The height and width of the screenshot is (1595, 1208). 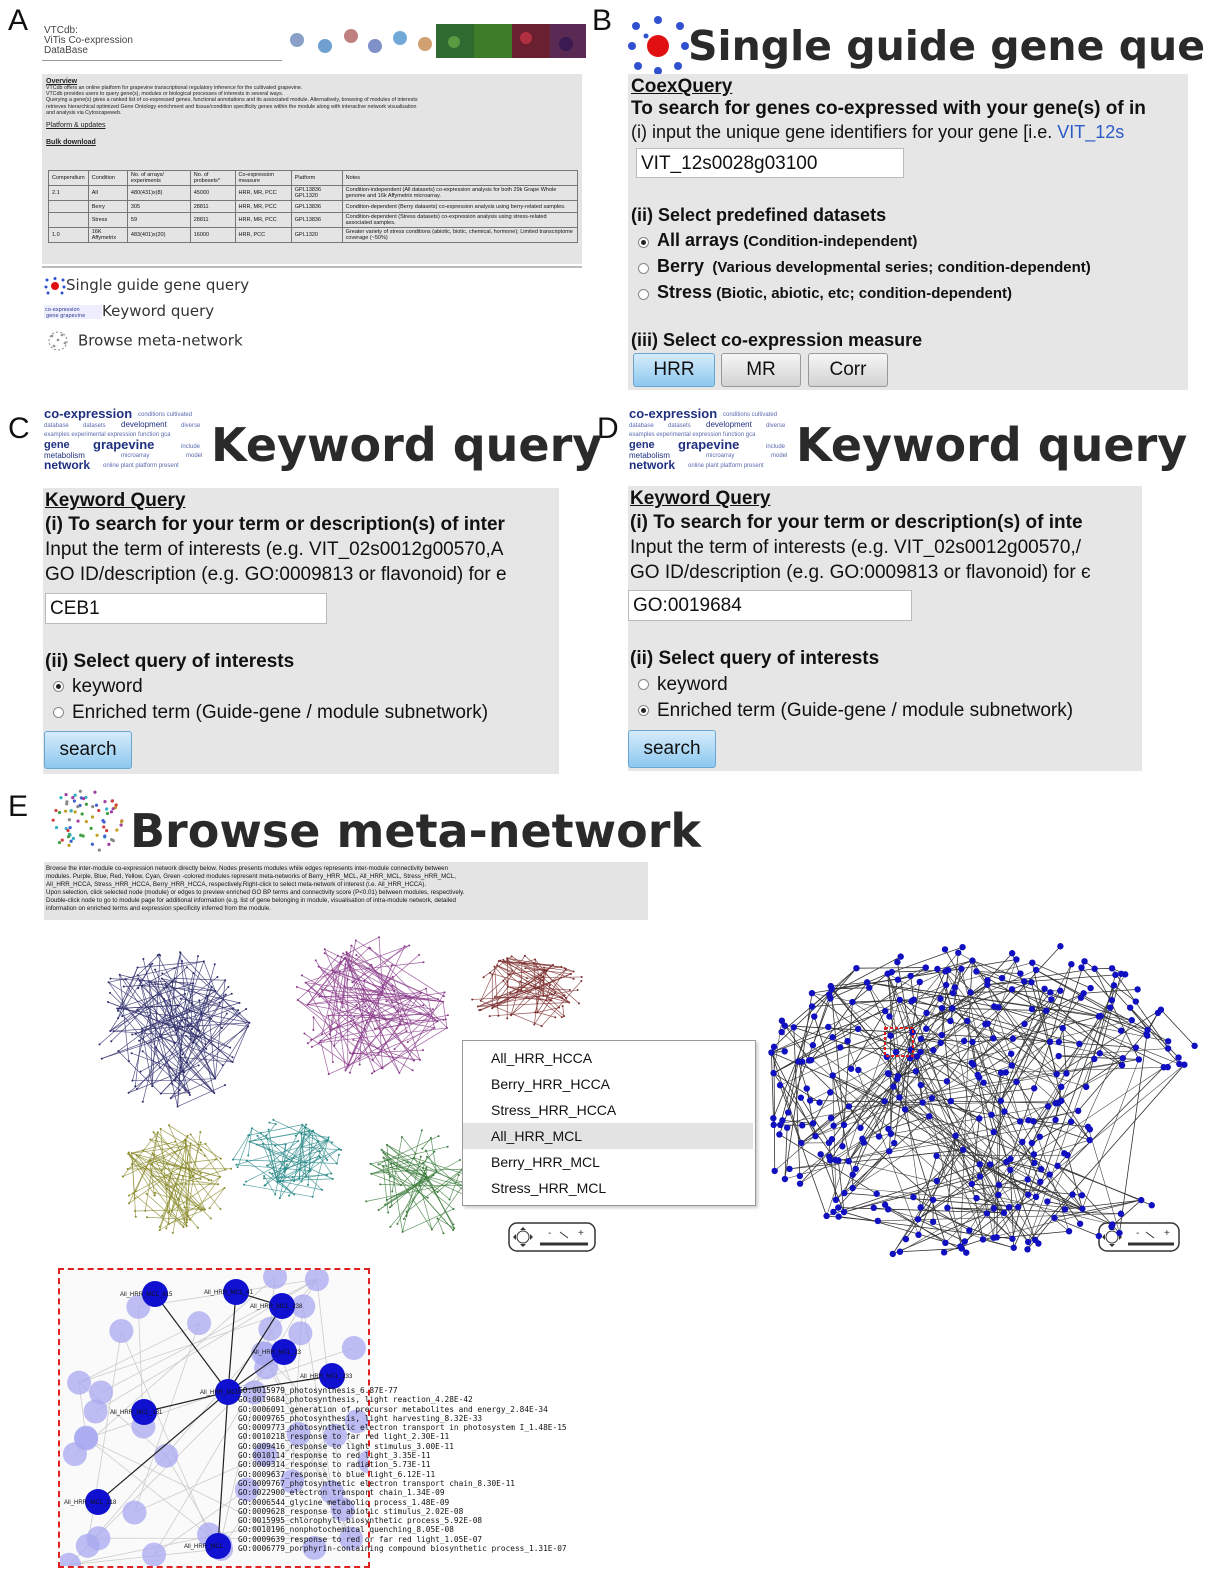 I want to click on menu-item-all-hrr-mcl: All_HRR_MCL, so click(x=608, y=1136).